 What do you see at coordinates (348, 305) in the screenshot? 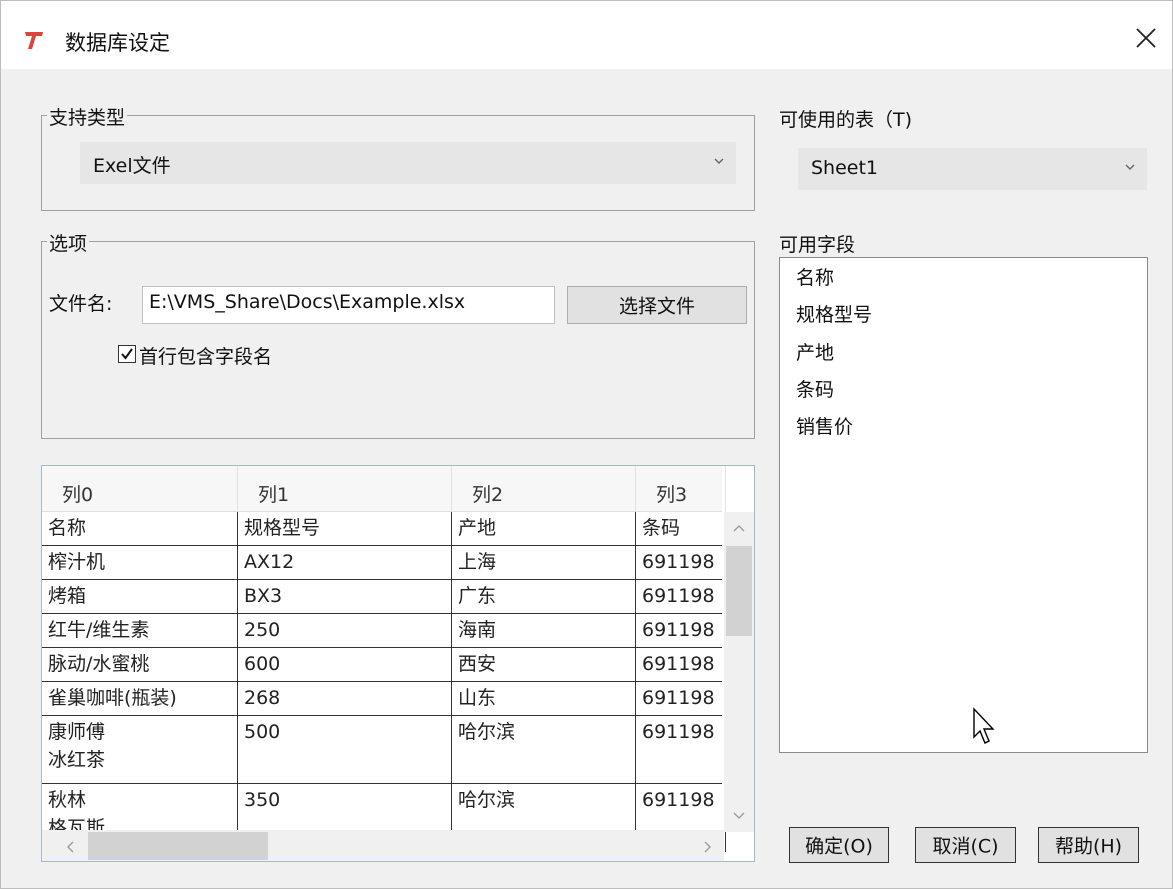
I see `filename-field: E:\VMS_Share\Docs\Example.xlsx` at bounding box center [348, 305].